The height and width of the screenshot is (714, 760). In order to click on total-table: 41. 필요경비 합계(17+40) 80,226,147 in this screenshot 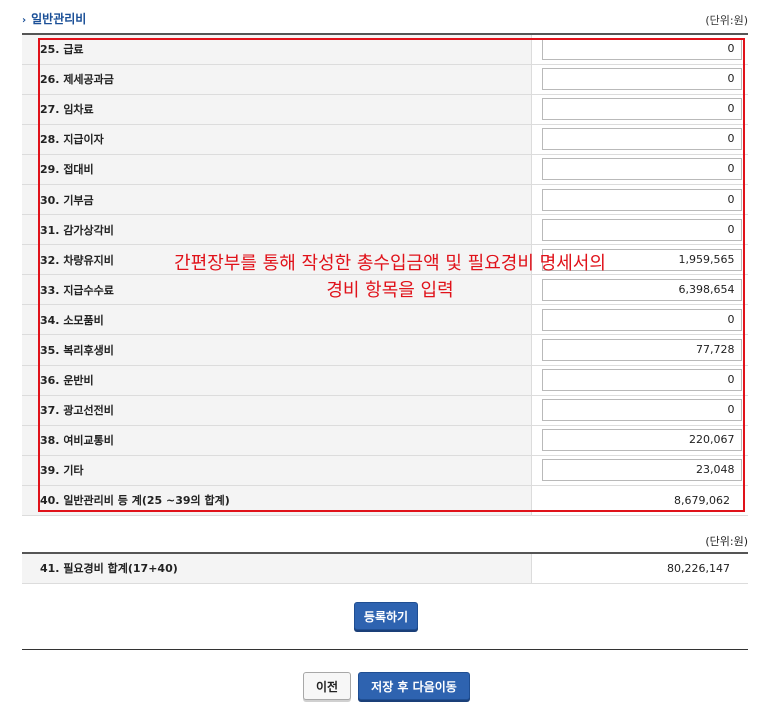, I will do `click(385, 568)`.